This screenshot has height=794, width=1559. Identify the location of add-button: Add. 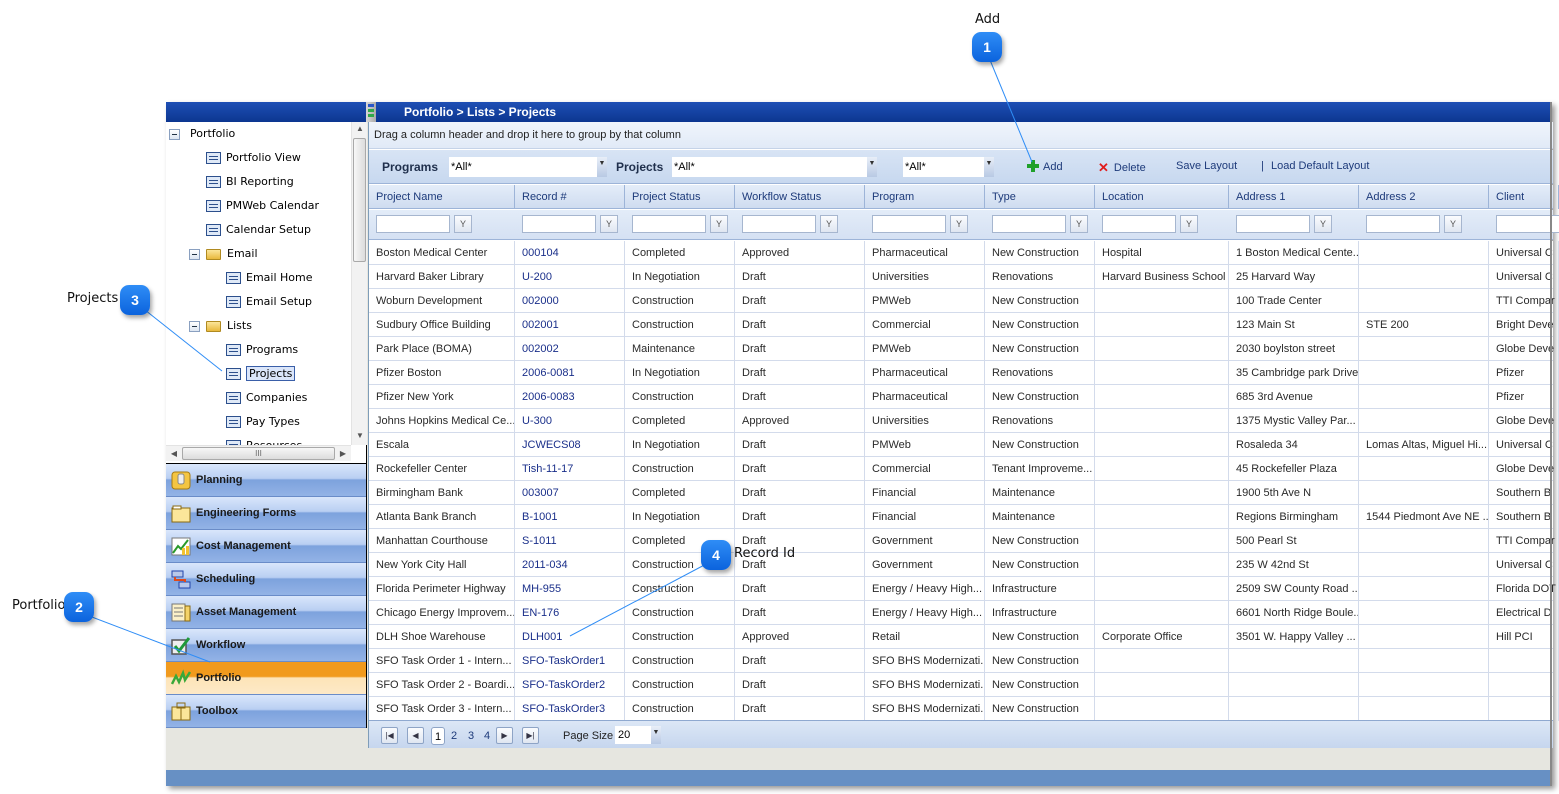
(1045, 166).